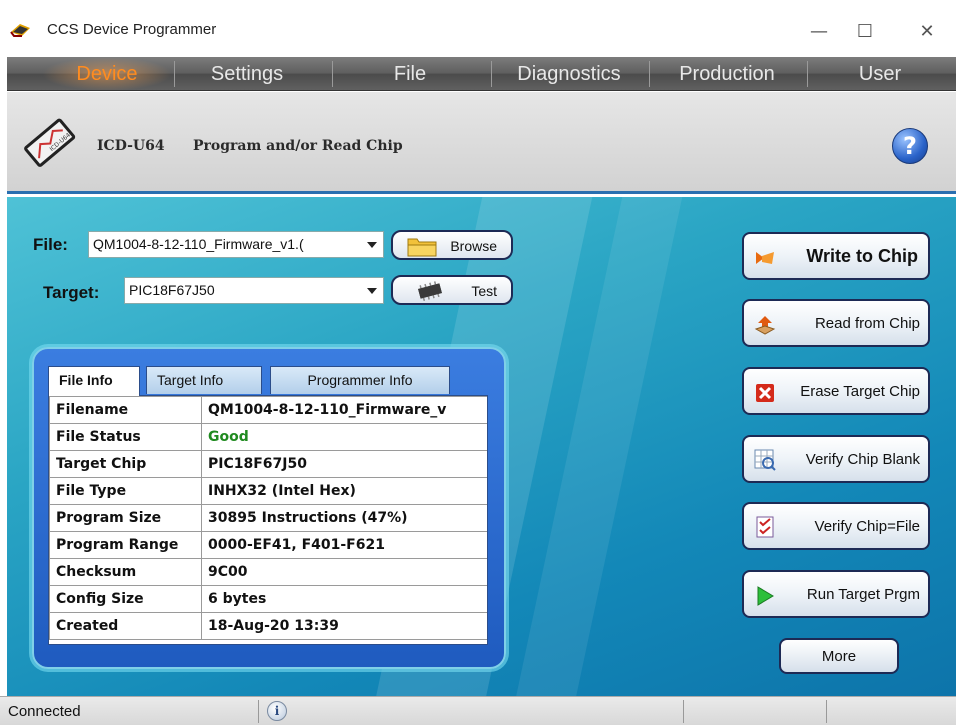 The height and width of the screenshot is (725, 956). Describe the element at coordinates (765, 325) in the screenshot. I see `read-chip-icon` at that location.